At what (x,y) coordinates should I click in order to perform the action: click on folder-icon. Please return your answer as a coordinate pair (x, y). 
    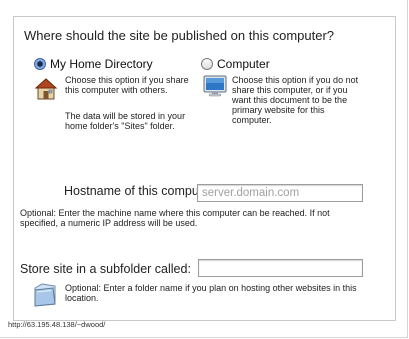
    Looking at the image, I should click on (45, 295).